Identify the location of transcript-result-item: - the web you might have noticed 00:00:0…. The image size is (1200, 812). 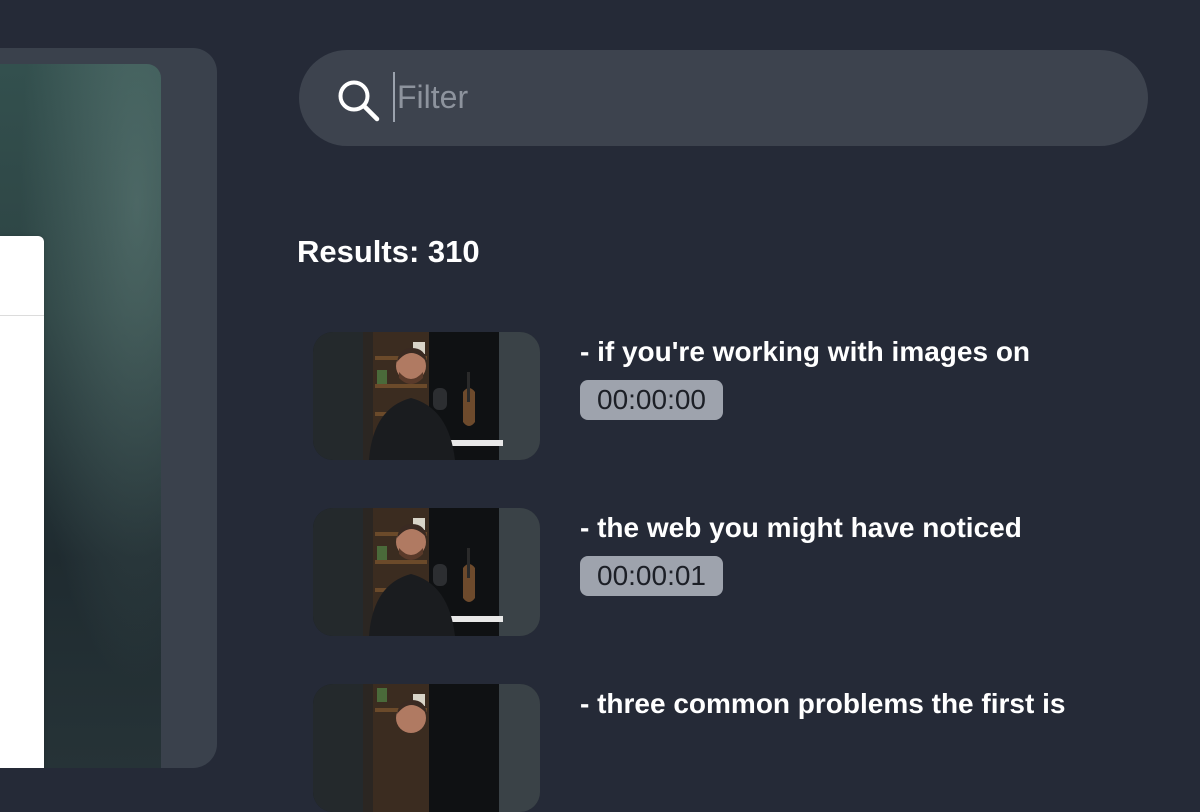
(743, 572).